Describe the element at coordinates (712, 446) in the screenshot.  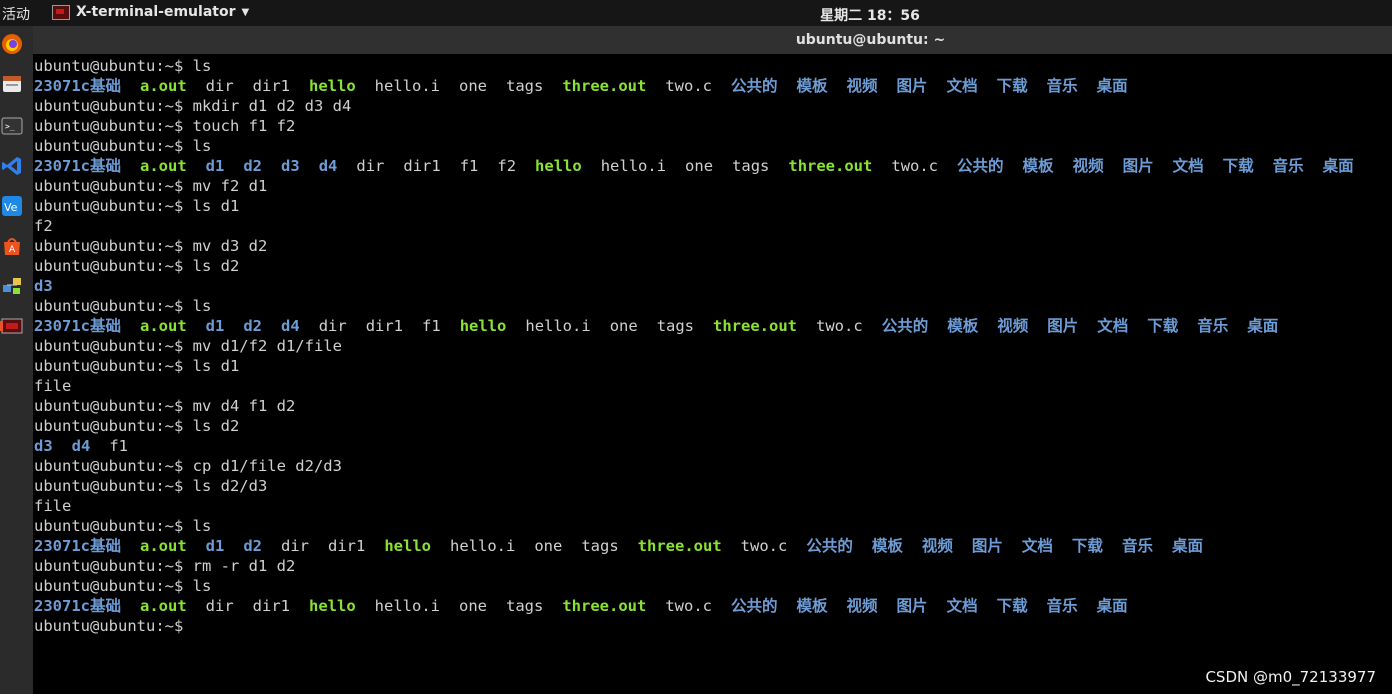
I see `terminal-line: d3 d4 f1` at that location.